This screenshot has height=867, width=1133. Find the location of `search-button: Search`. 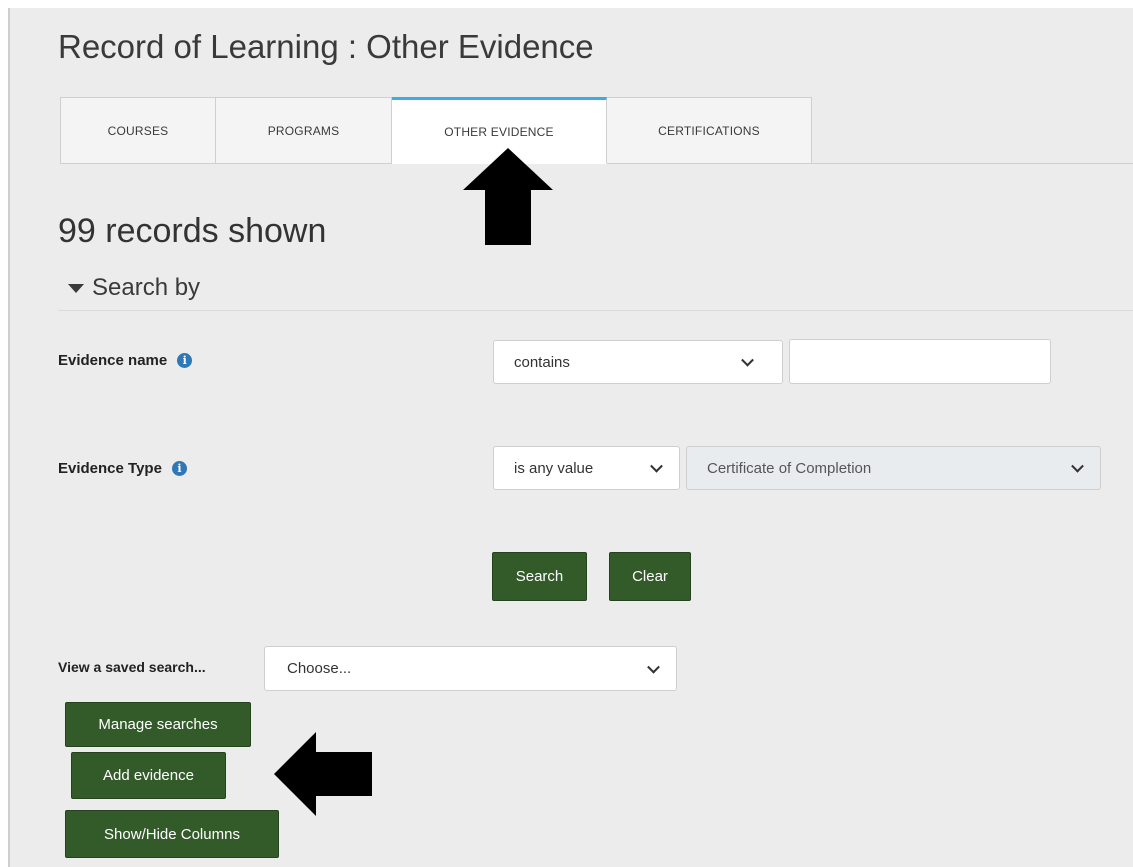

search-button: Search is located at coordinates (539, 576).